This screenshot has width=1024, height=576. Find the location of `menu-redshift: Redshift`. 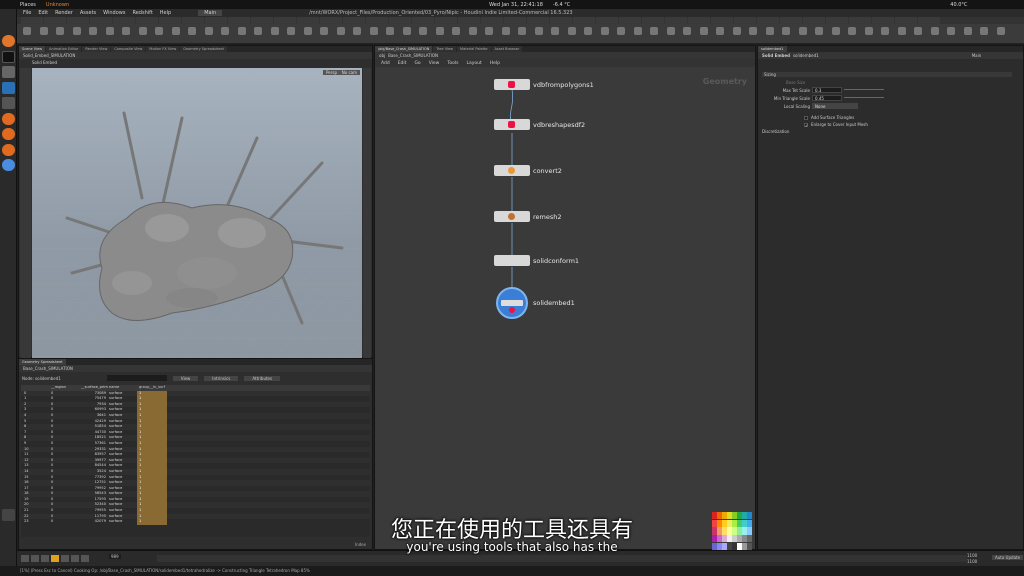

menu-redshift: Redshift is located at coordinates (142, 13).